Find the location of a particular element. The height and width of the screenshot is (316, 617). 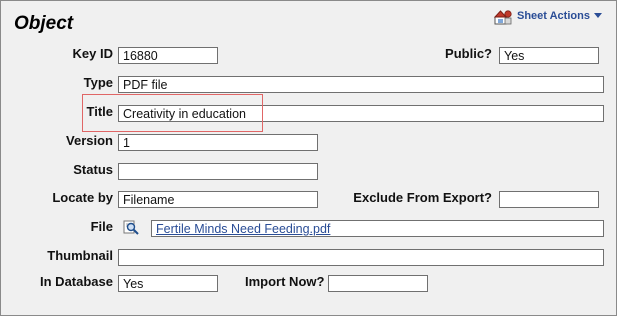

magnifier-file-icon is located at coordinates (131, 226).